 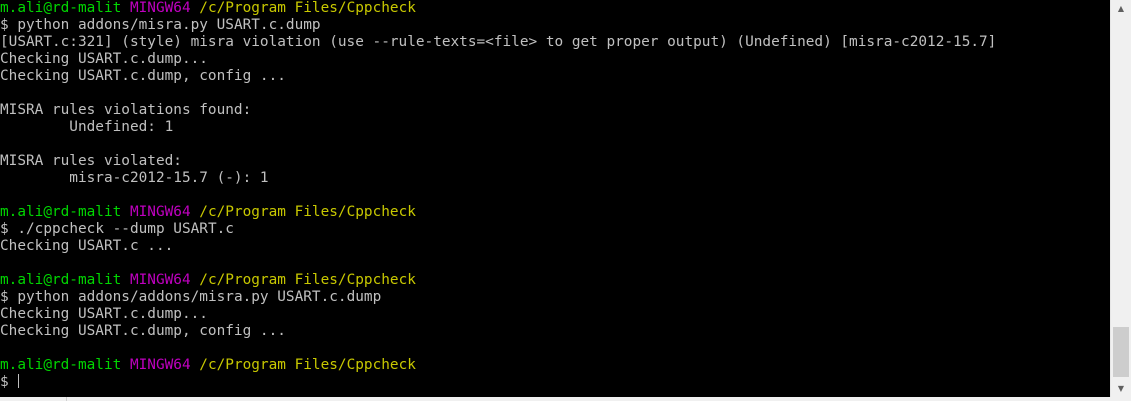 What do you see at coordinates (1121, 352) in the screenshot?
I see `scroll-thumb` at bounding box center [1121, 352].